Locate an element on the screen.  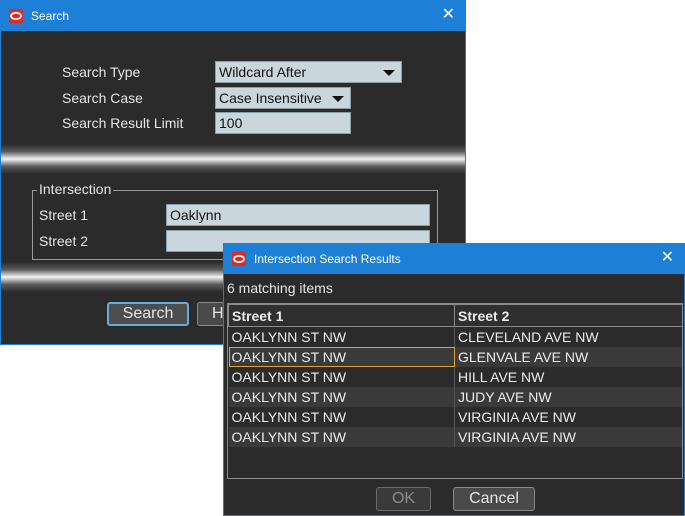
table-cell-selected: OAKLYNN ST NW is located at coordinates (341, 357).